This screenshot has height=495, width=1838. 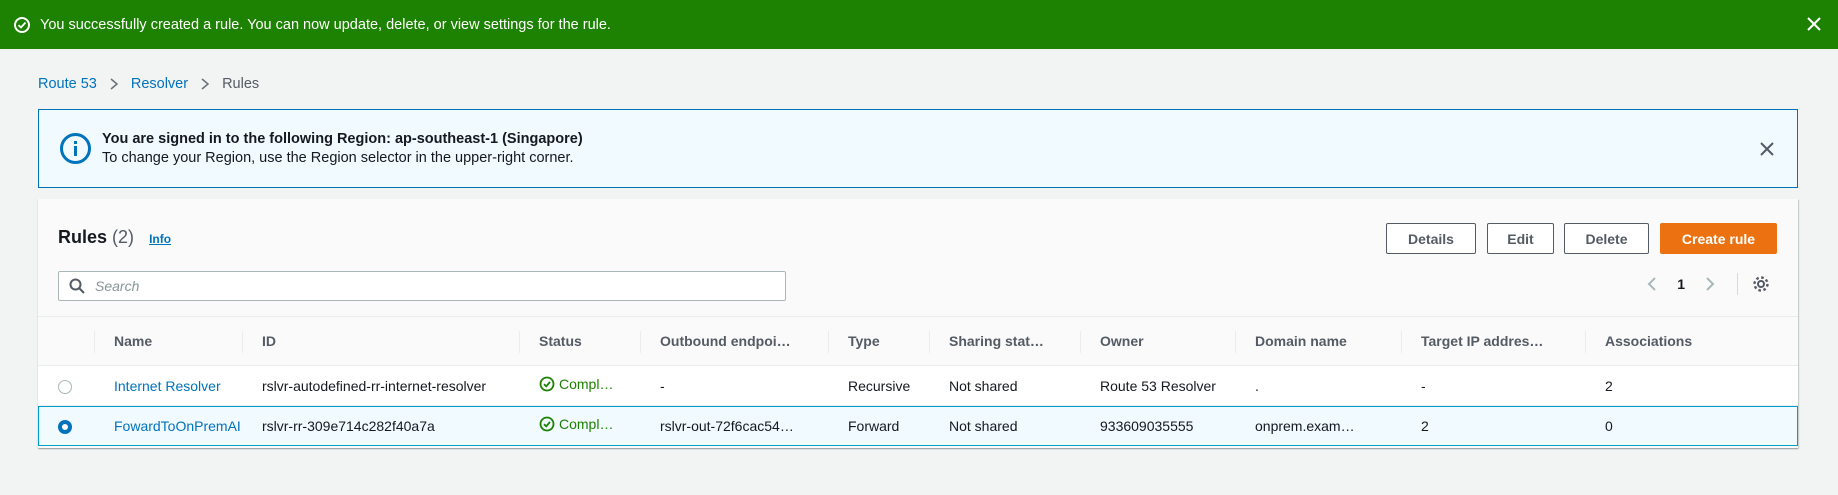 What do you see at coordinates (1257, 385) in the screenshot?
I see `domain-name: .` at bounding box center [1257, 385].